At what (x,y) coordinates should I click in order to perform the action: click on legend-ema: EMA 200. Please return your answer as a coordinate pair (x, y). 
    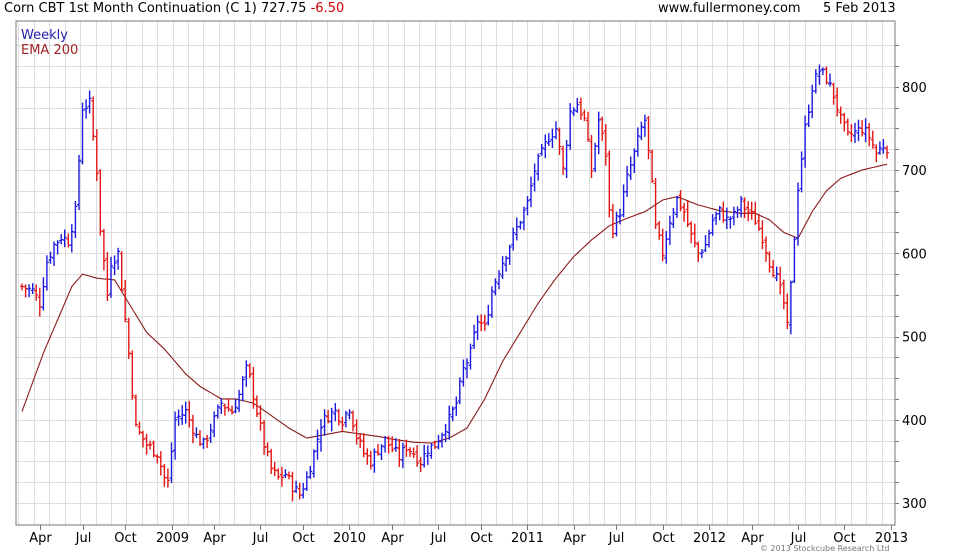
    Looking at the image, I should click on (50, 50).